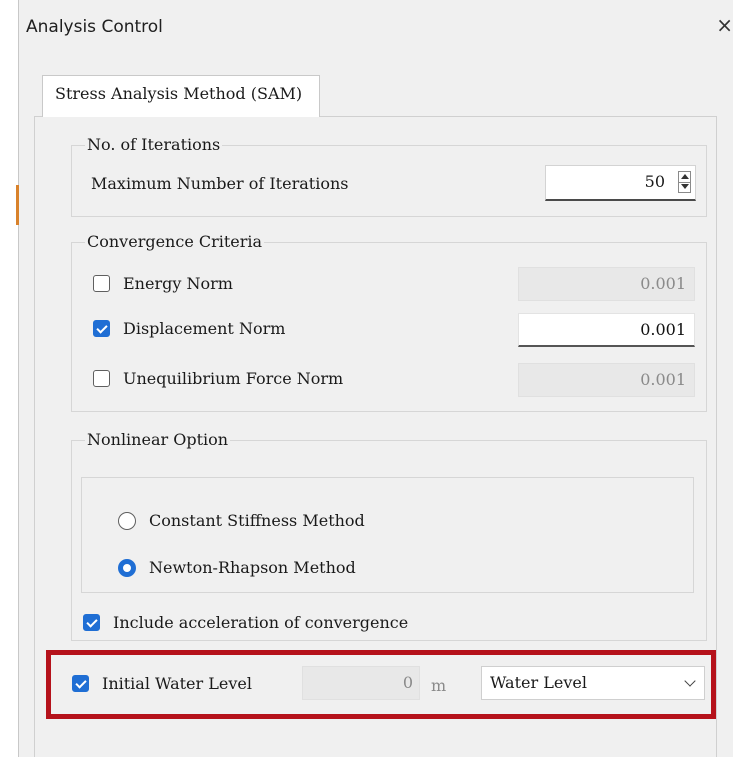  What do you see at coordinates (606, 330) in the screenshot?
I see `displacement-norm-input: 0.001` at bounding box center [606, 330].